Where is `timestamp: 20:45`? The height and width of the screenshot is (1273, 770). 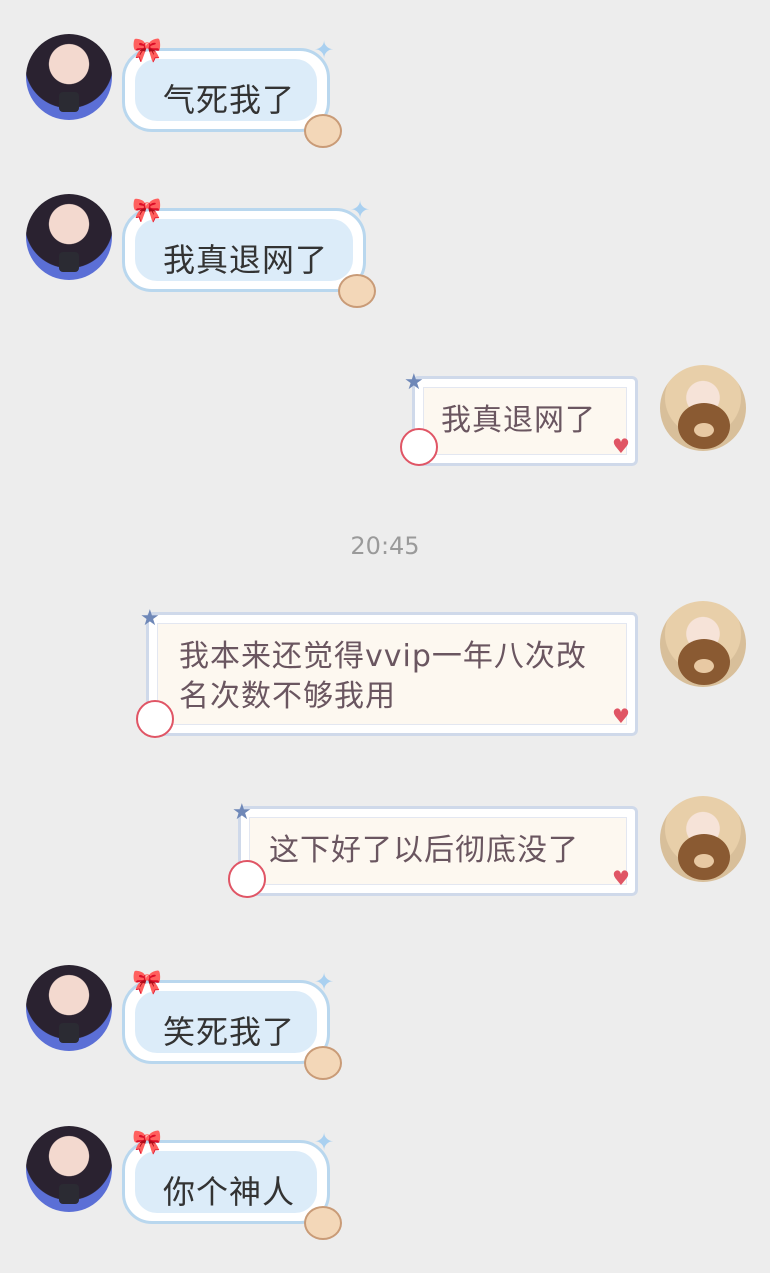 timestamp: 20:45 is located at coordinates (385, 546).